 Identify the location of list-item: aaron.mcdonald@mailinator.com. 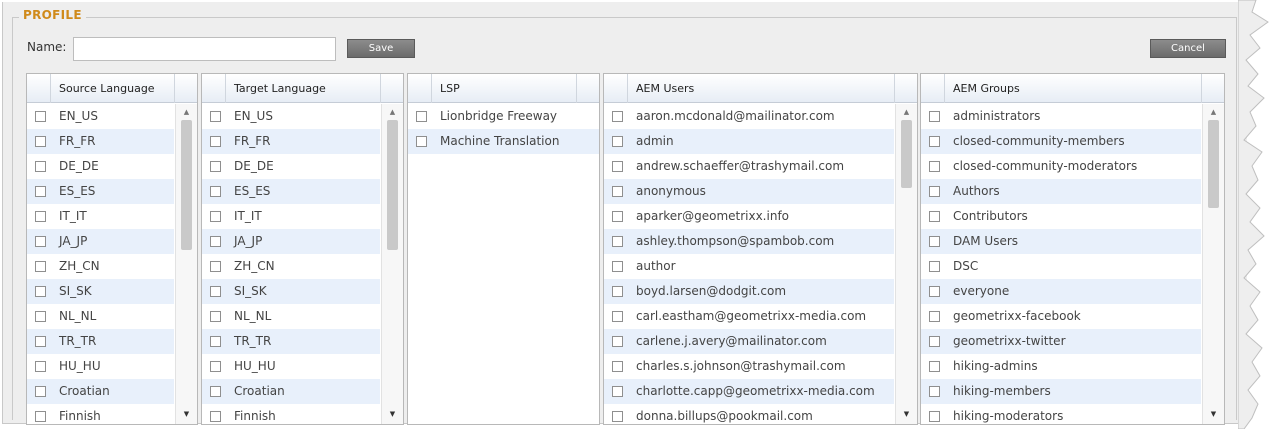
(749, 116).